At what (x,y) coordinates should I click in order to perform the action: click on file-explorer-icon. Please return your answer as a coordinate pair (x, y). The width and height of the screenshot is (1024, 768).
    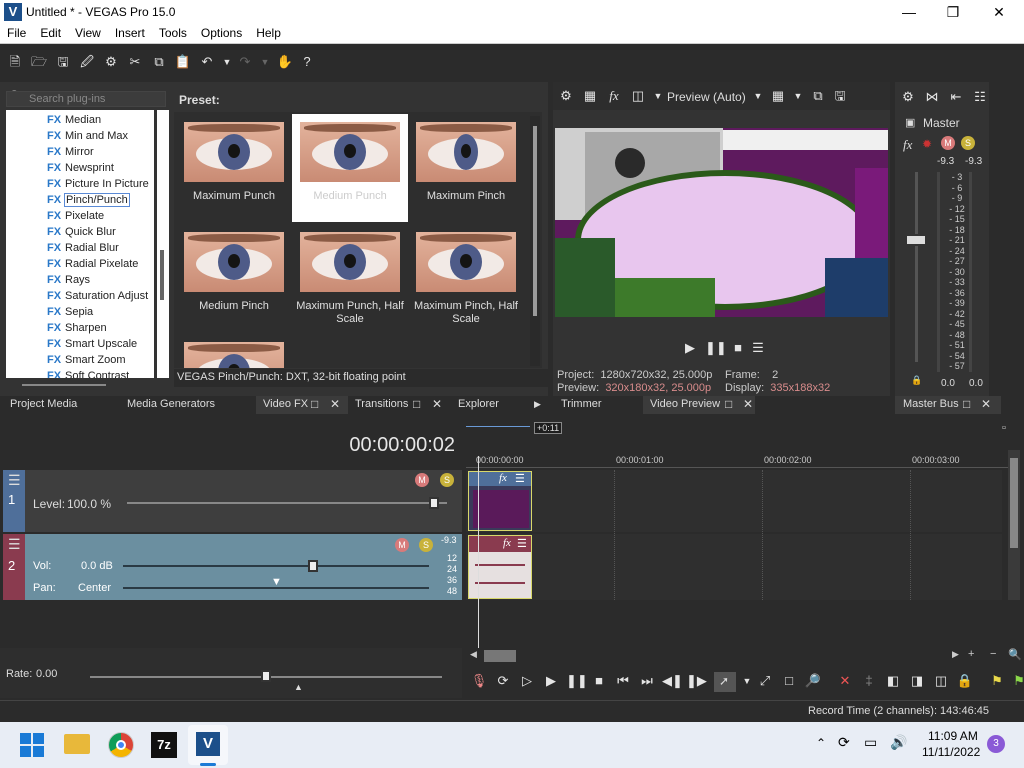
    Looking at the image, I should click on (77, 744).